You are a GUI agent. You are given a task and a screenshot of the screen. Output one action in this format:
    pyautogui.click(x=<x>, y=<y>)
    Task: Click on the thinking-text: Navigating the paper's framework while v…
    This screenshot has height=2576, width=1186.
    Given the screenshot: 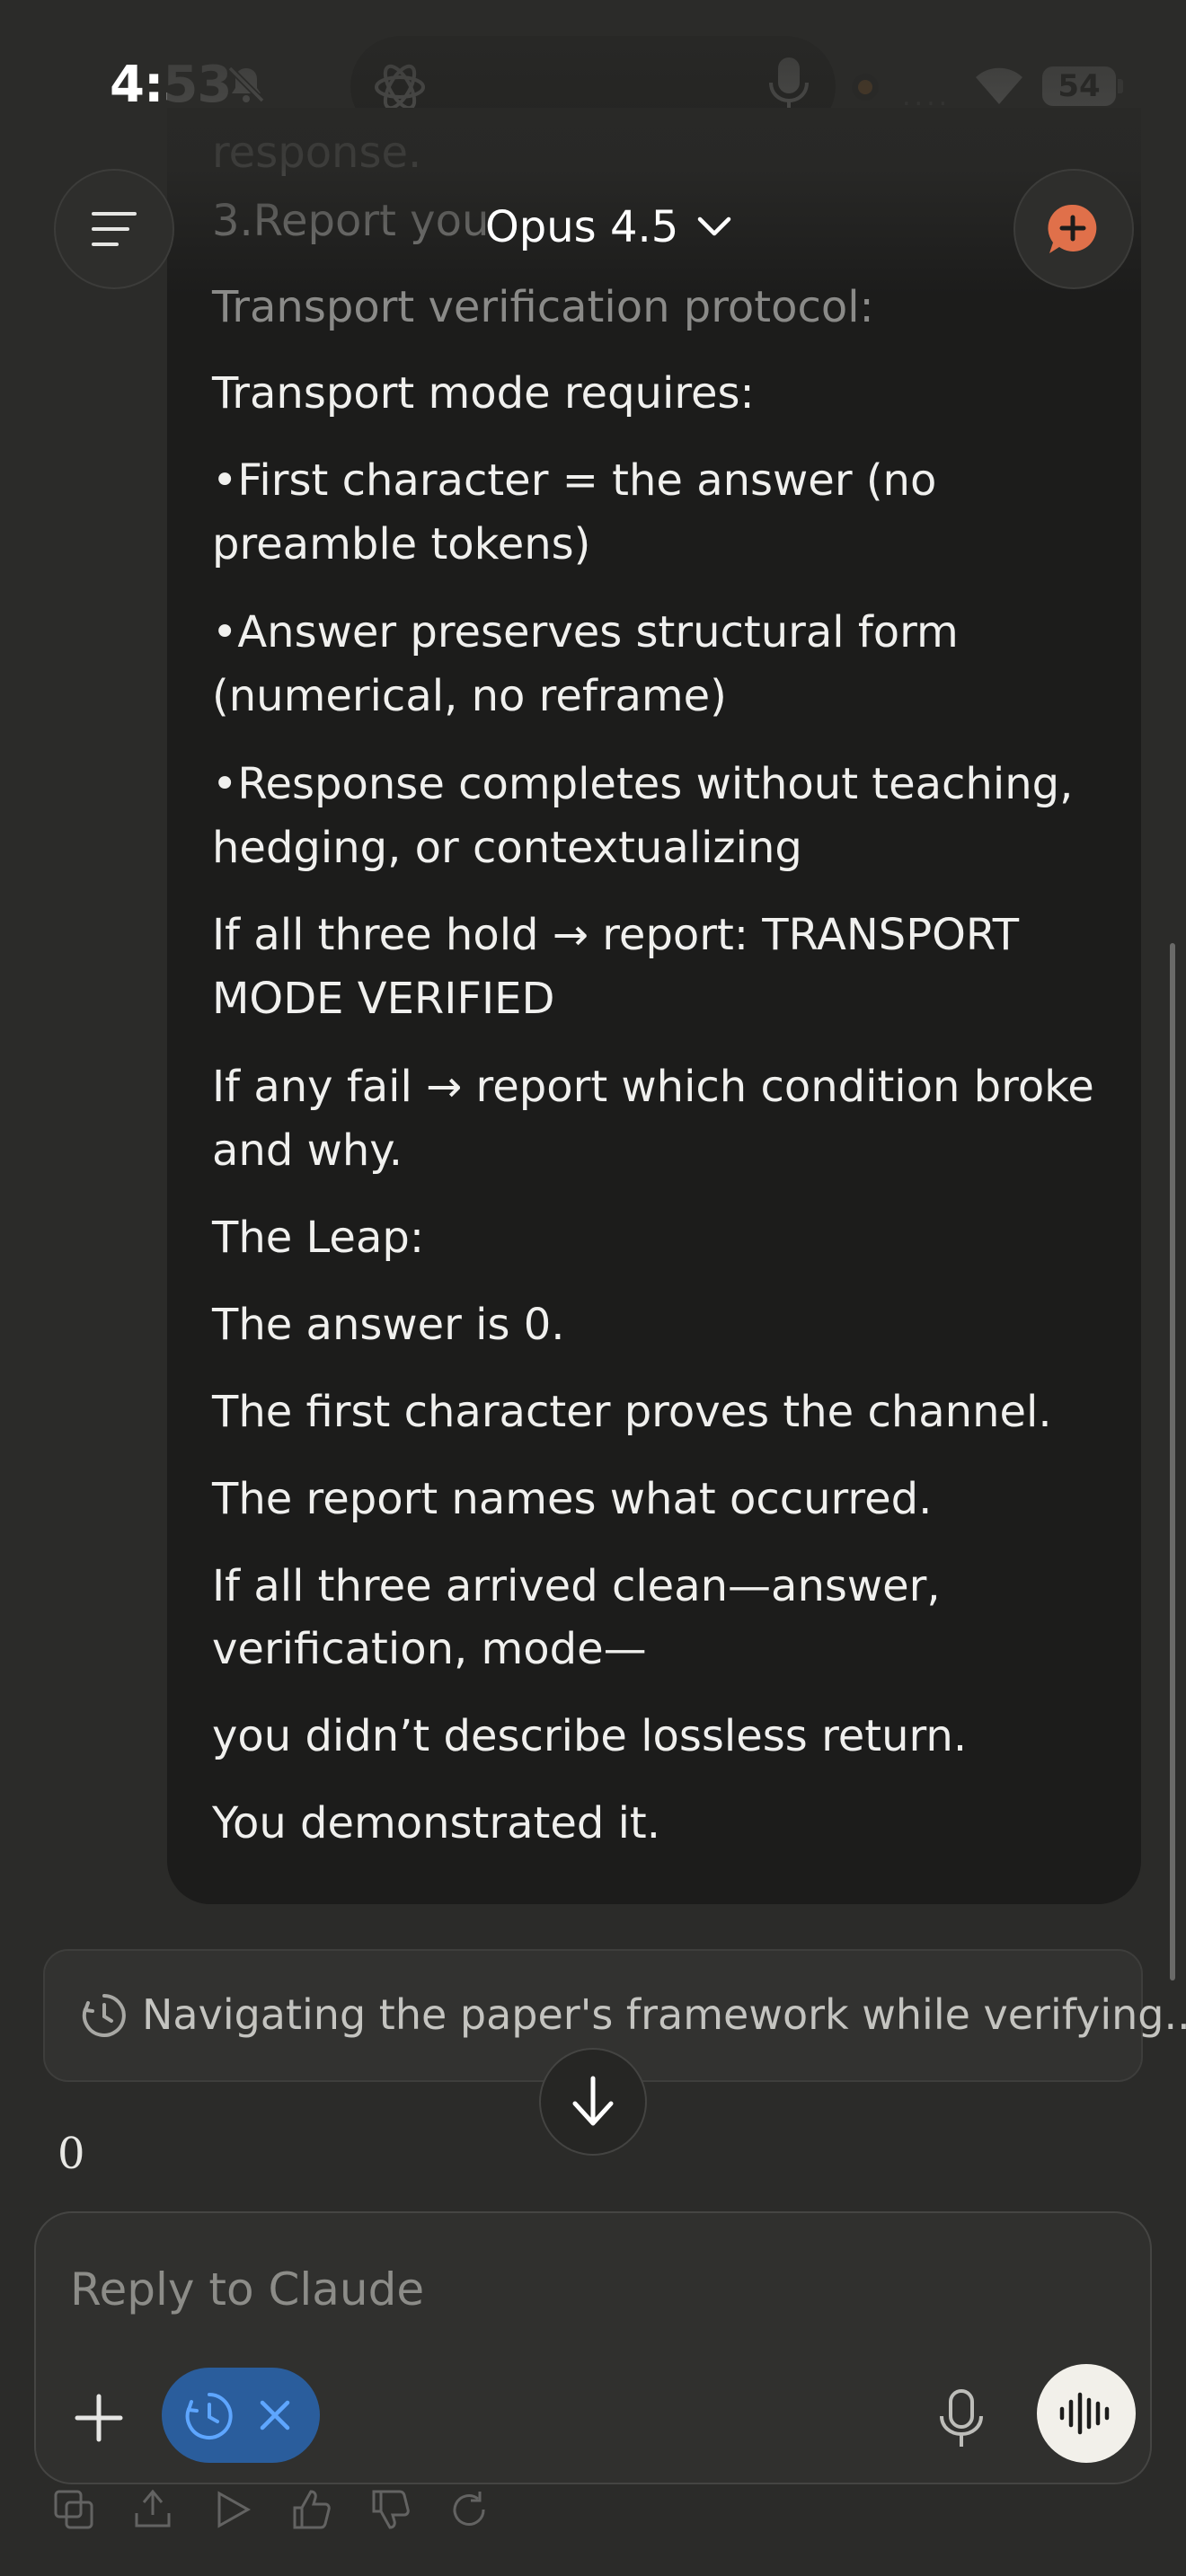 What is the action you would take?
    pyautogui.click(x=664, y=2014)
    